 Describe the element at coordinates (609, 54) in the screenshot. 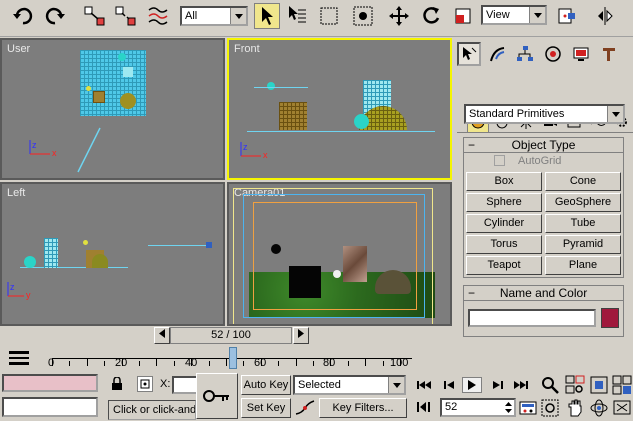

I see `tab-utilities` at that location.